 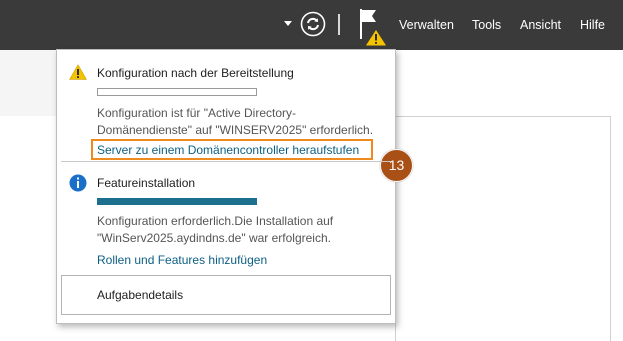 What do you see at coordinates (28, 228) in the screenshot?
I see `background-left-panel` at bounding box center [28, 228].